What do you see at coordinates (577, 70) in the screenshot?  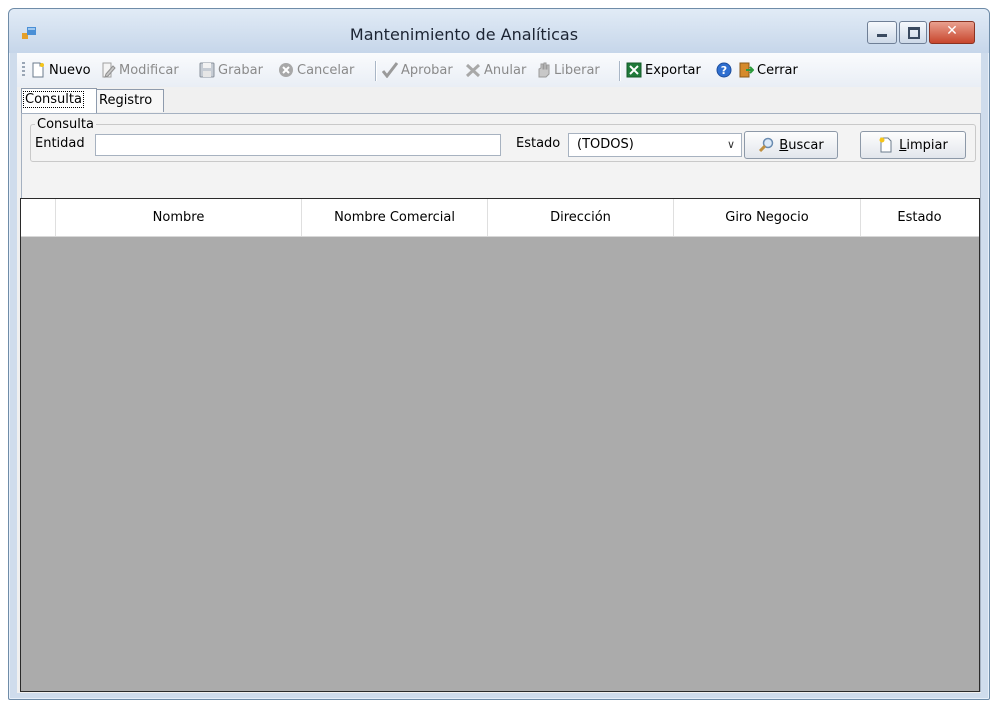 I see `liberar-label: Liberar` at bounding box center [577, 70].